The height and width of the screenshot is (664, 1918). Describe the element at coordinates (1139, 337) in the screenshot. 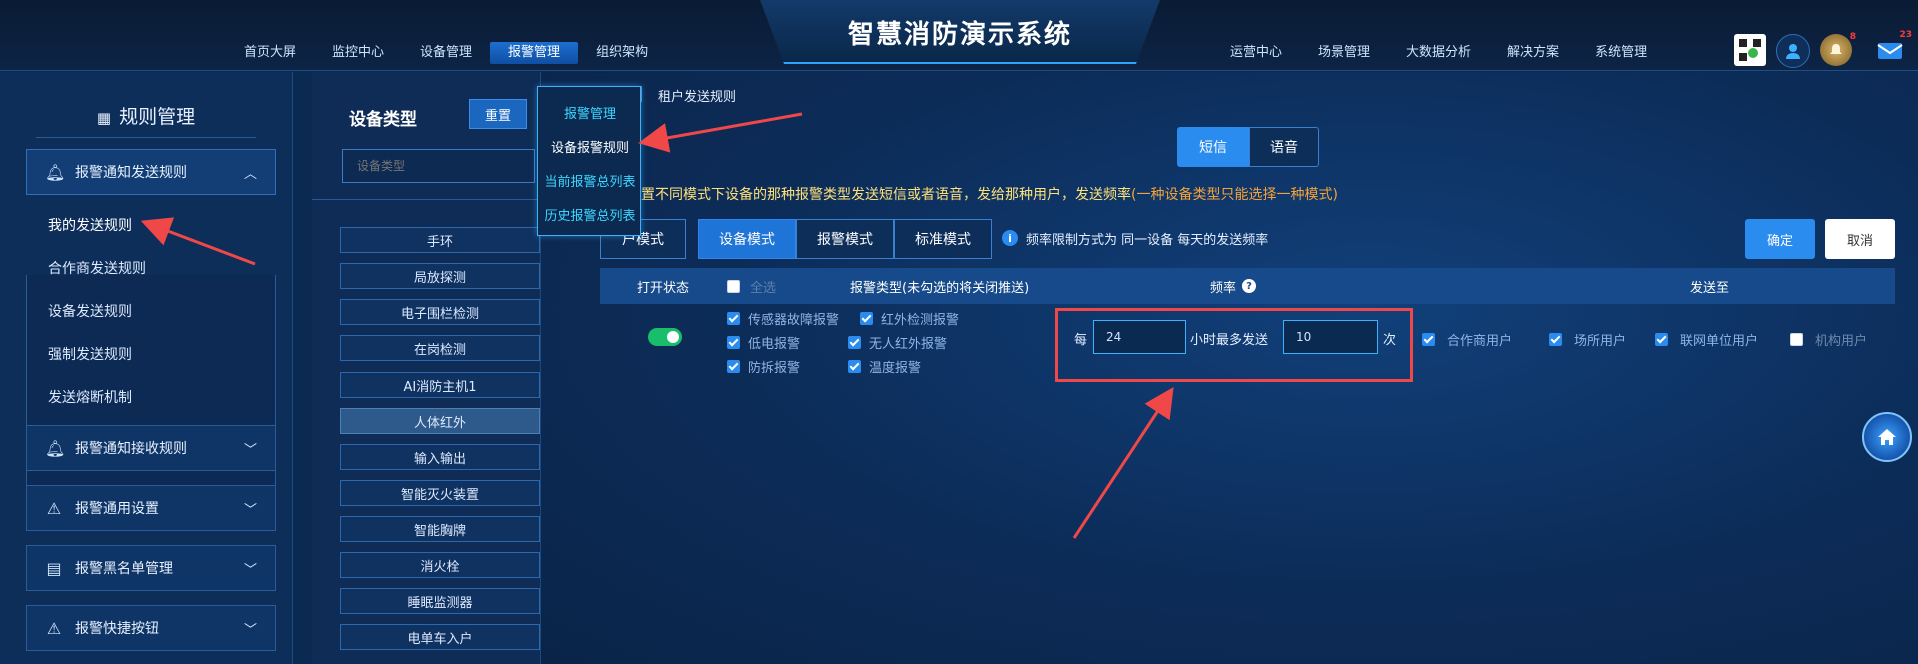

I see `hours-input` at that location.